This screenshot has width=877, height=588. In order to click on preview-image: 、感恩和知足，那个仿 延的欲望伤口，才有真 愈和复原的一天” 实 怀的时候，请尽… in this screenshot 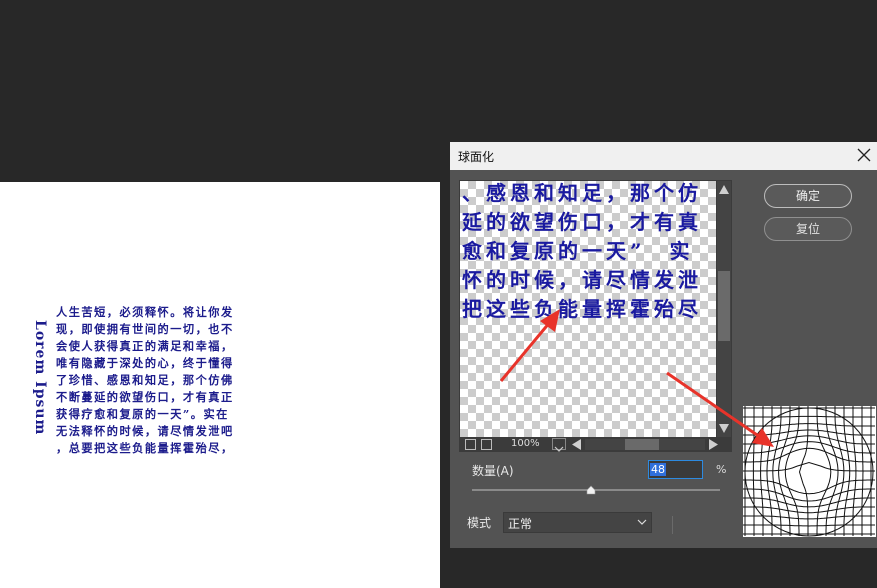, I will do `click(588, 309)`.